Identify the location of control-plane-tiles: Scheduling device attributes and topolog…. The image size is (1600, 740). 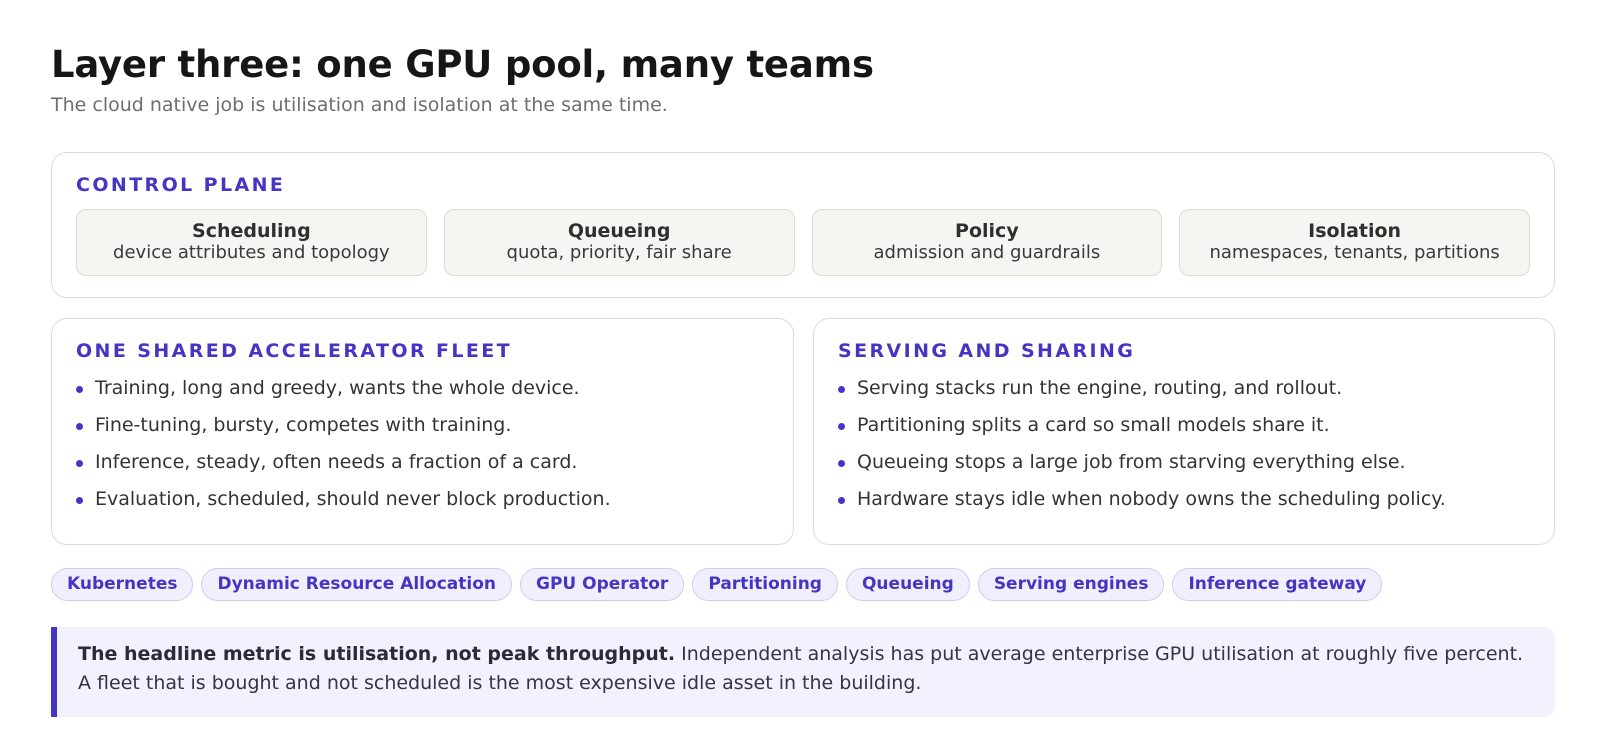
(803, 242).